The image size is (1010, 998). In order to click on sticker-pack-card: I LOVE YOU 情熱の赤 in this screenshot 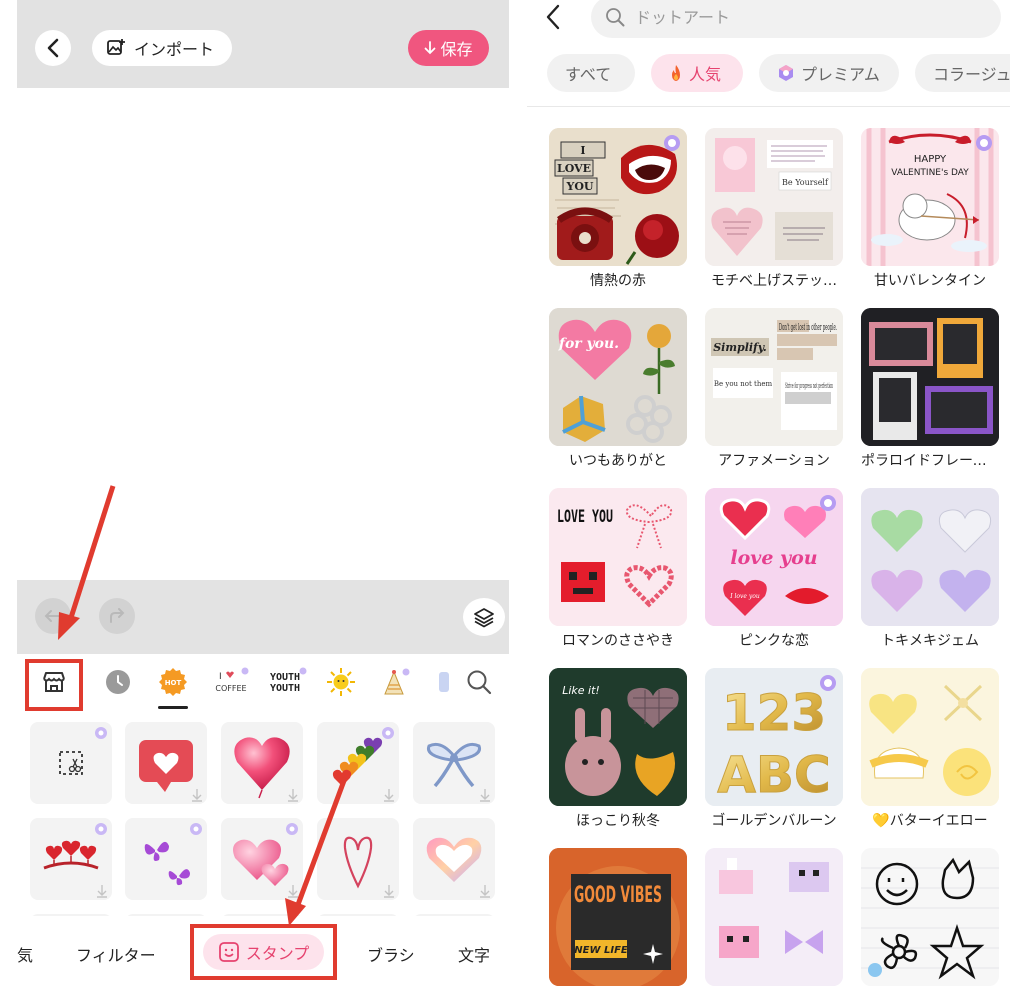, I will do `click(619, 208)`.